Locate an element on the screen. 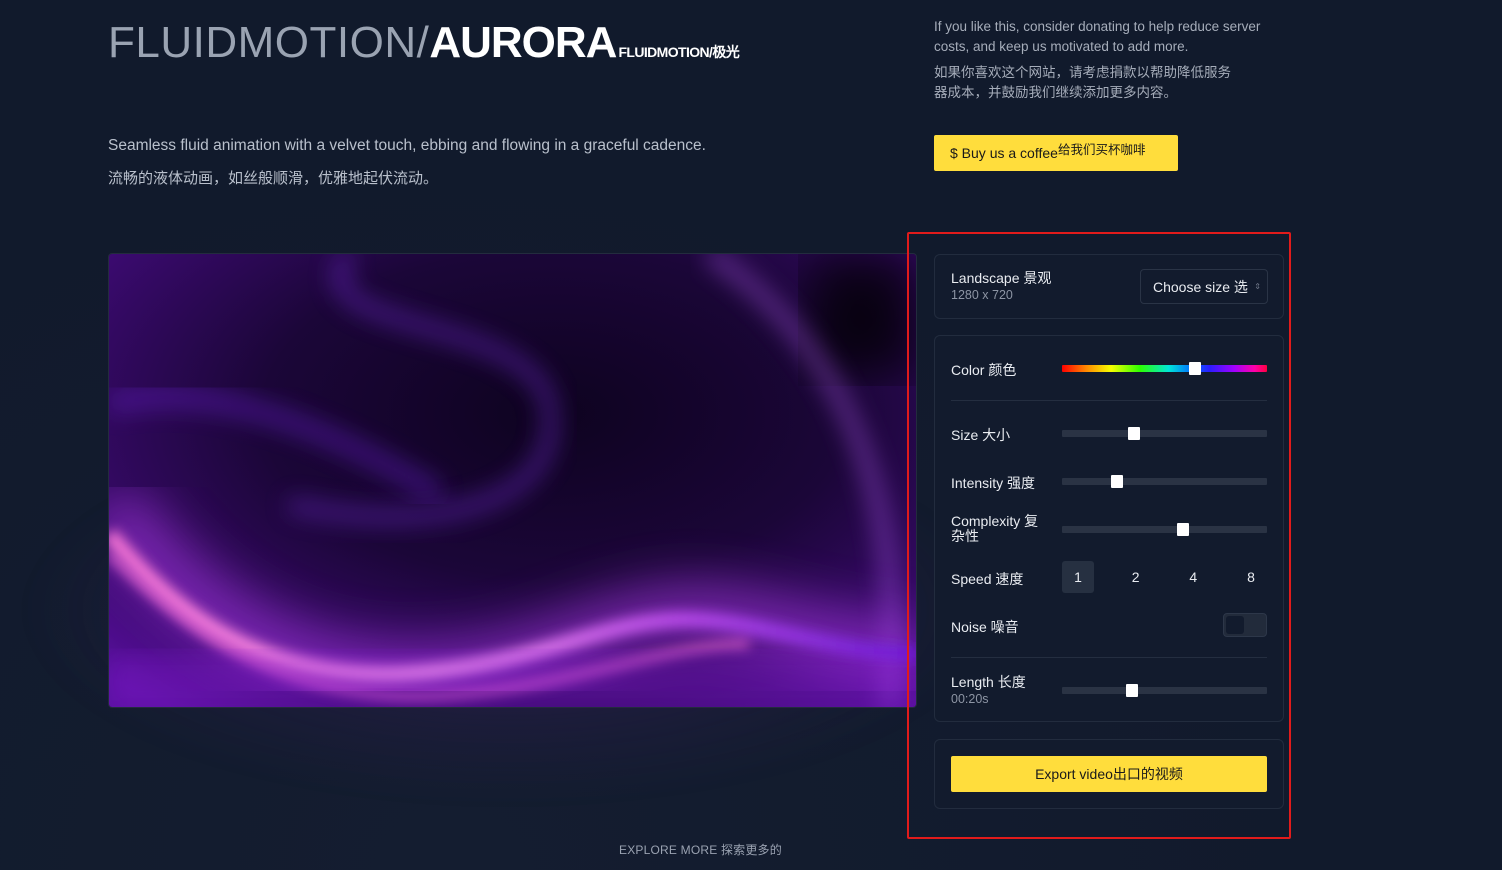  buy-coffee-label: $ Buy us a coffee is located at coordinates (1004, 153).